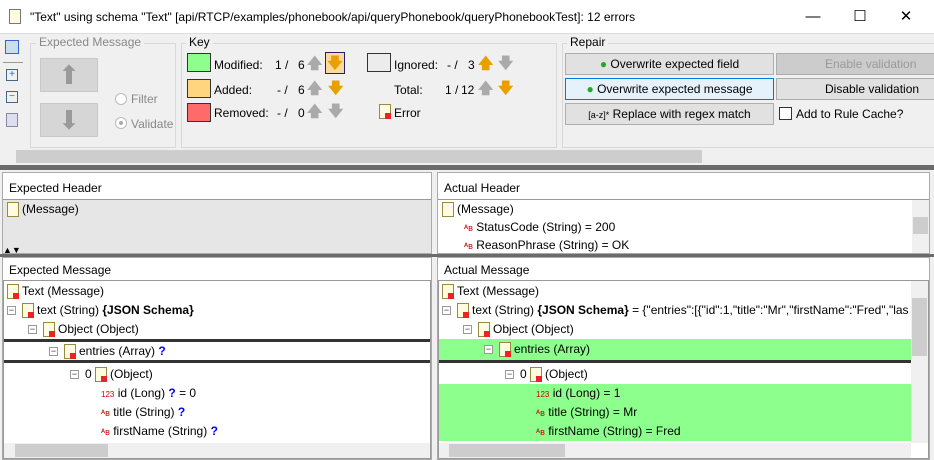 This screenshot has height=460, width=934. Describe the element at coordinates (282, 113) in the screenshot. I see `removed-current: - /` at that location.